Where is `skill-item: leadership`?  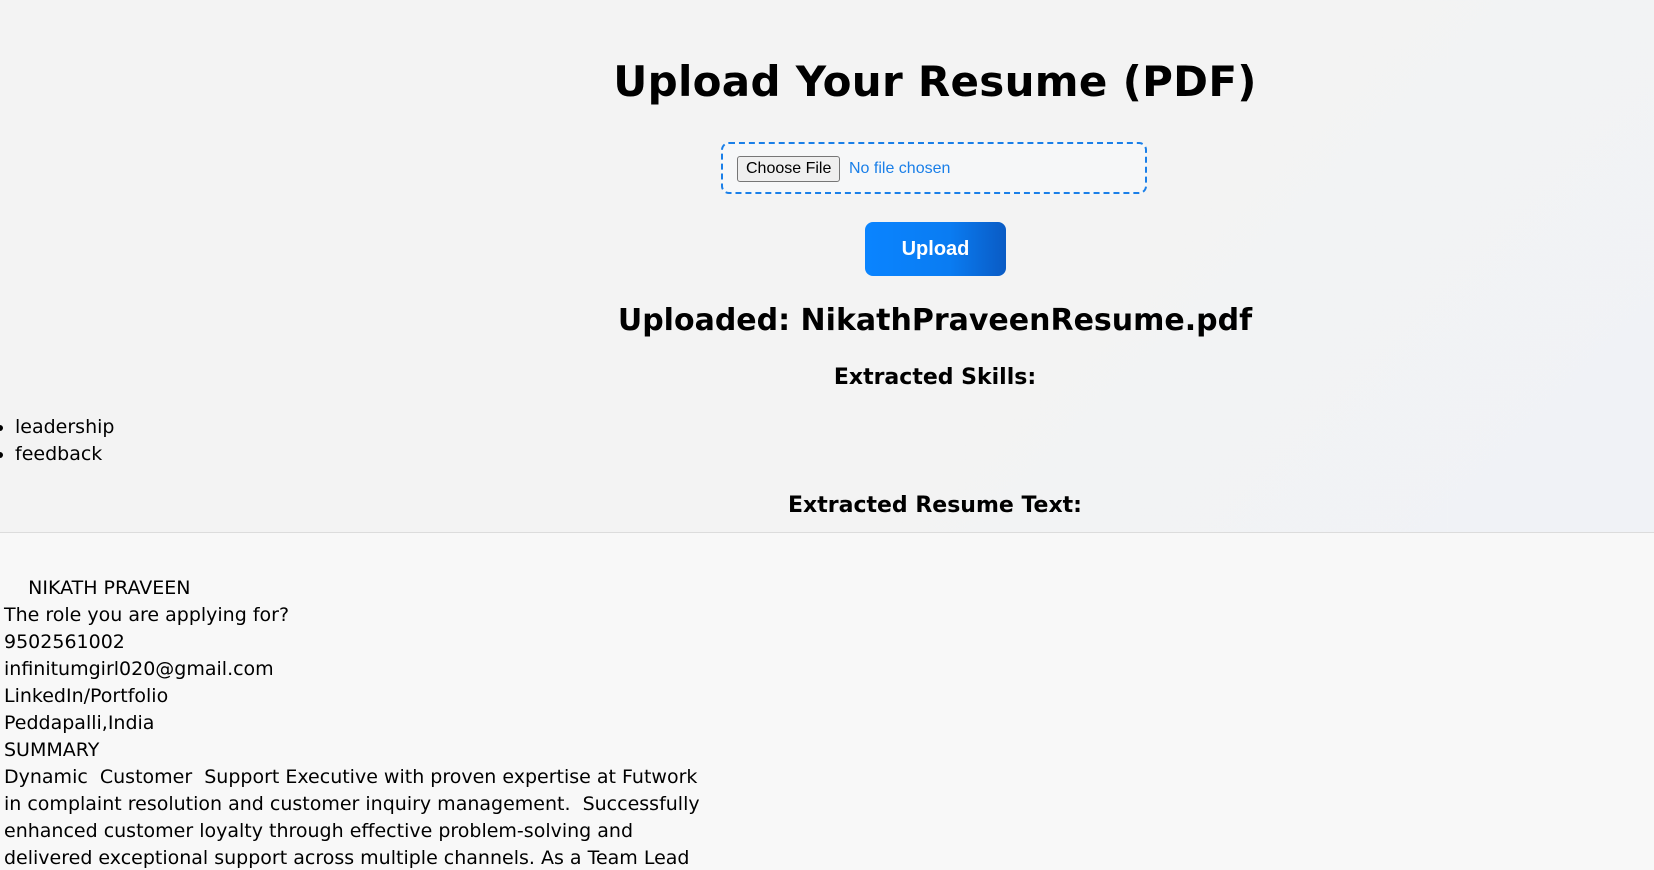 skill-item: leadership is located at coordinates (57, 427).